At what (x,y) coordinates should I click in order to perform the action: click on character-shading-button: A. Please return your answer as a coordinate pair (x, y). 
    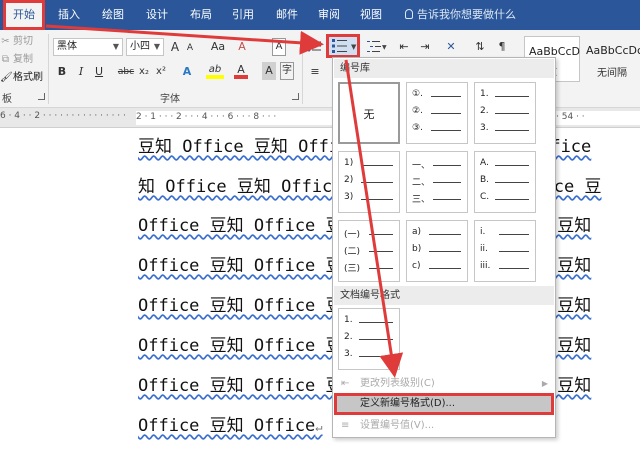
    Looking at the image, I should click on (269, 71).